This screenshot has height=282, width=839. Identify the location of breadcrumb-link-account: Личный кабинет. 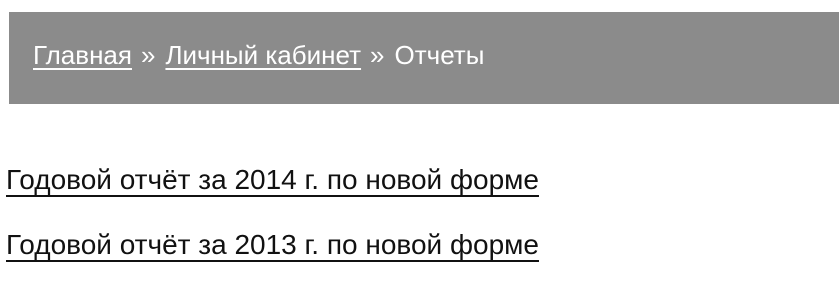
(263, 55).